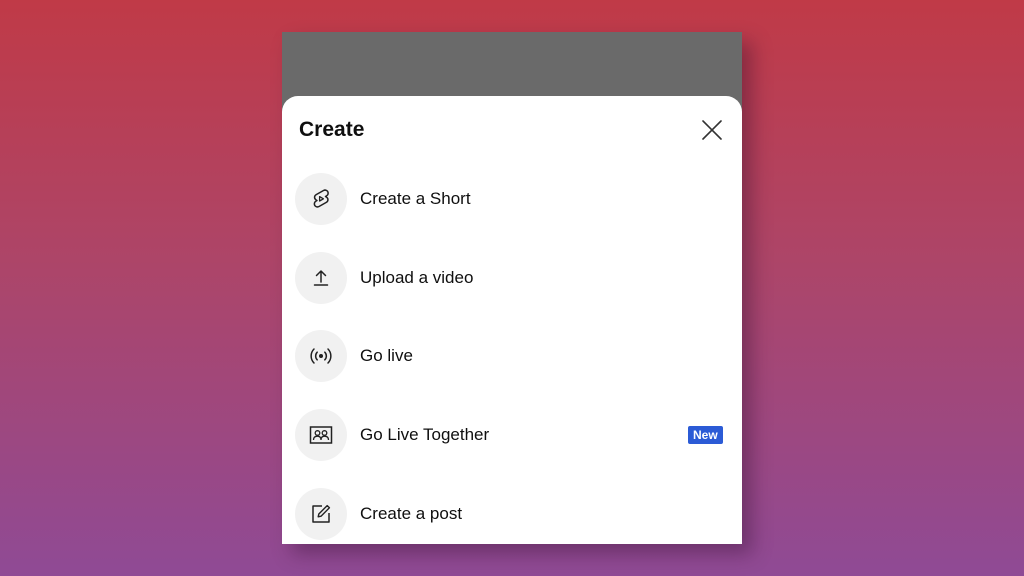  What do you see at coordinates (425, 434) in the screenshot?
I see `menu-item-label: Go Live Together` at bounding box center [425, 434].